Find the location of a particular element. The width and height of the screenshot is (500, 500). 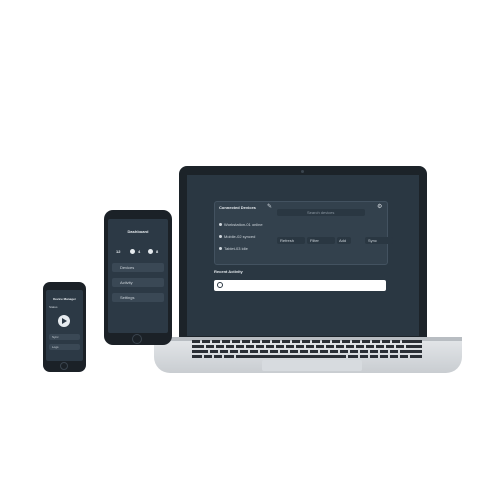

play-icon is located at coordinates (64, 321).